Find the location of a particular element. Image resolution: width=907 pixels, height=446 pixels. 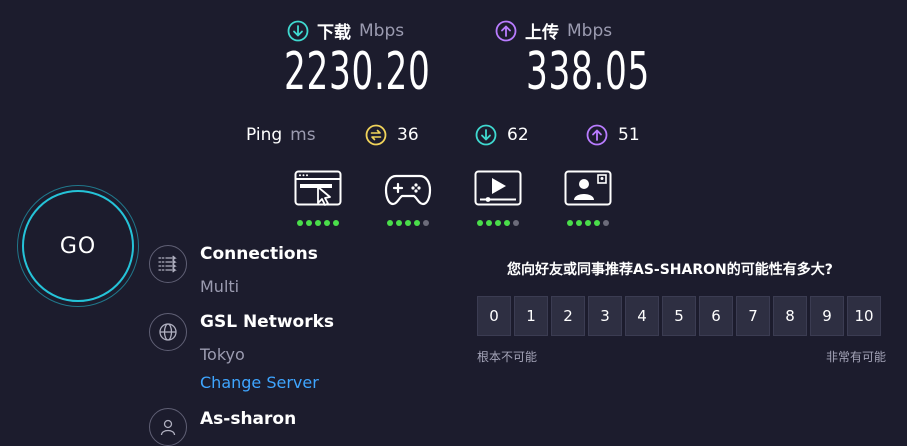

video-chat-icon is located at coordinates (588, 188).